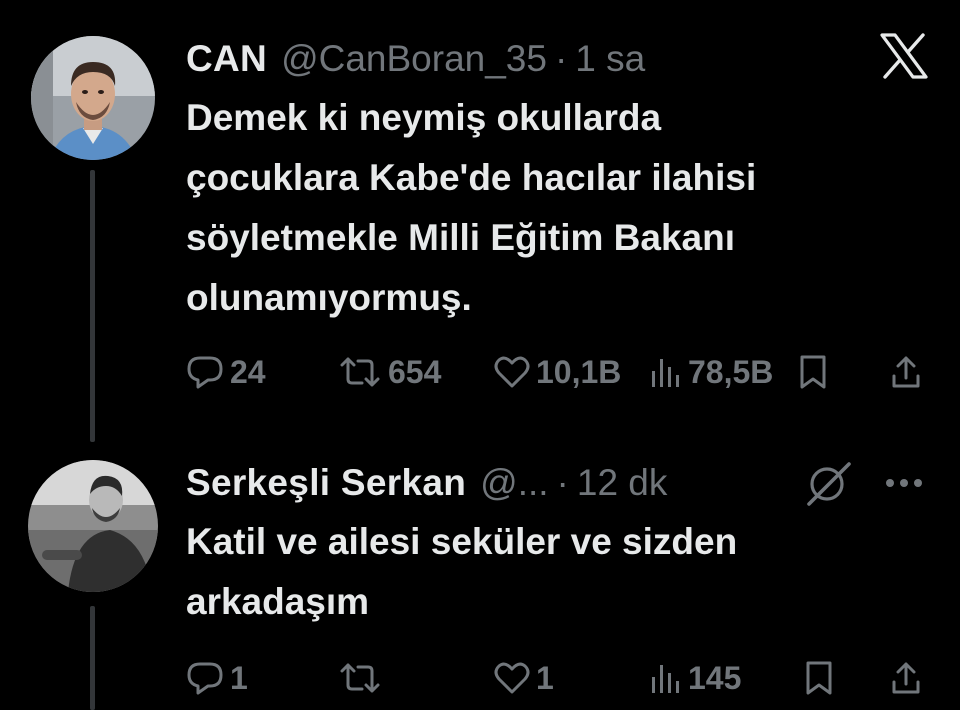  I want to click on thread-line-bottom, so click(92, 658).